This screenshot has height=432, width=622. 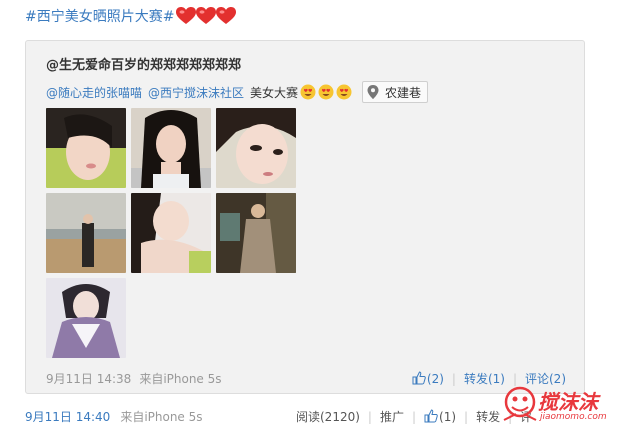 I want to click on photo-5-image, so click(x=171, y=233).